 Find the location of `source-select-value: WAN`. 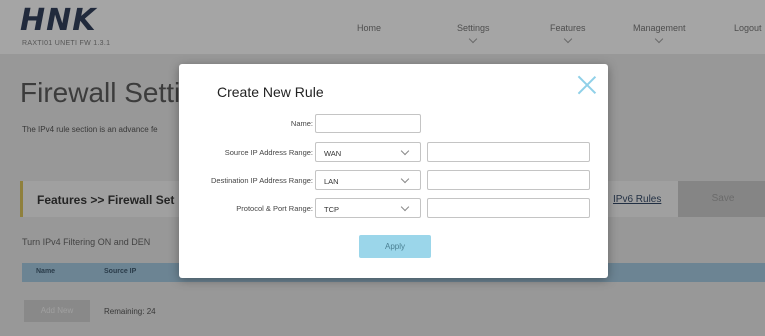

source-select-value: WAN is located at coordinates (333, 153).